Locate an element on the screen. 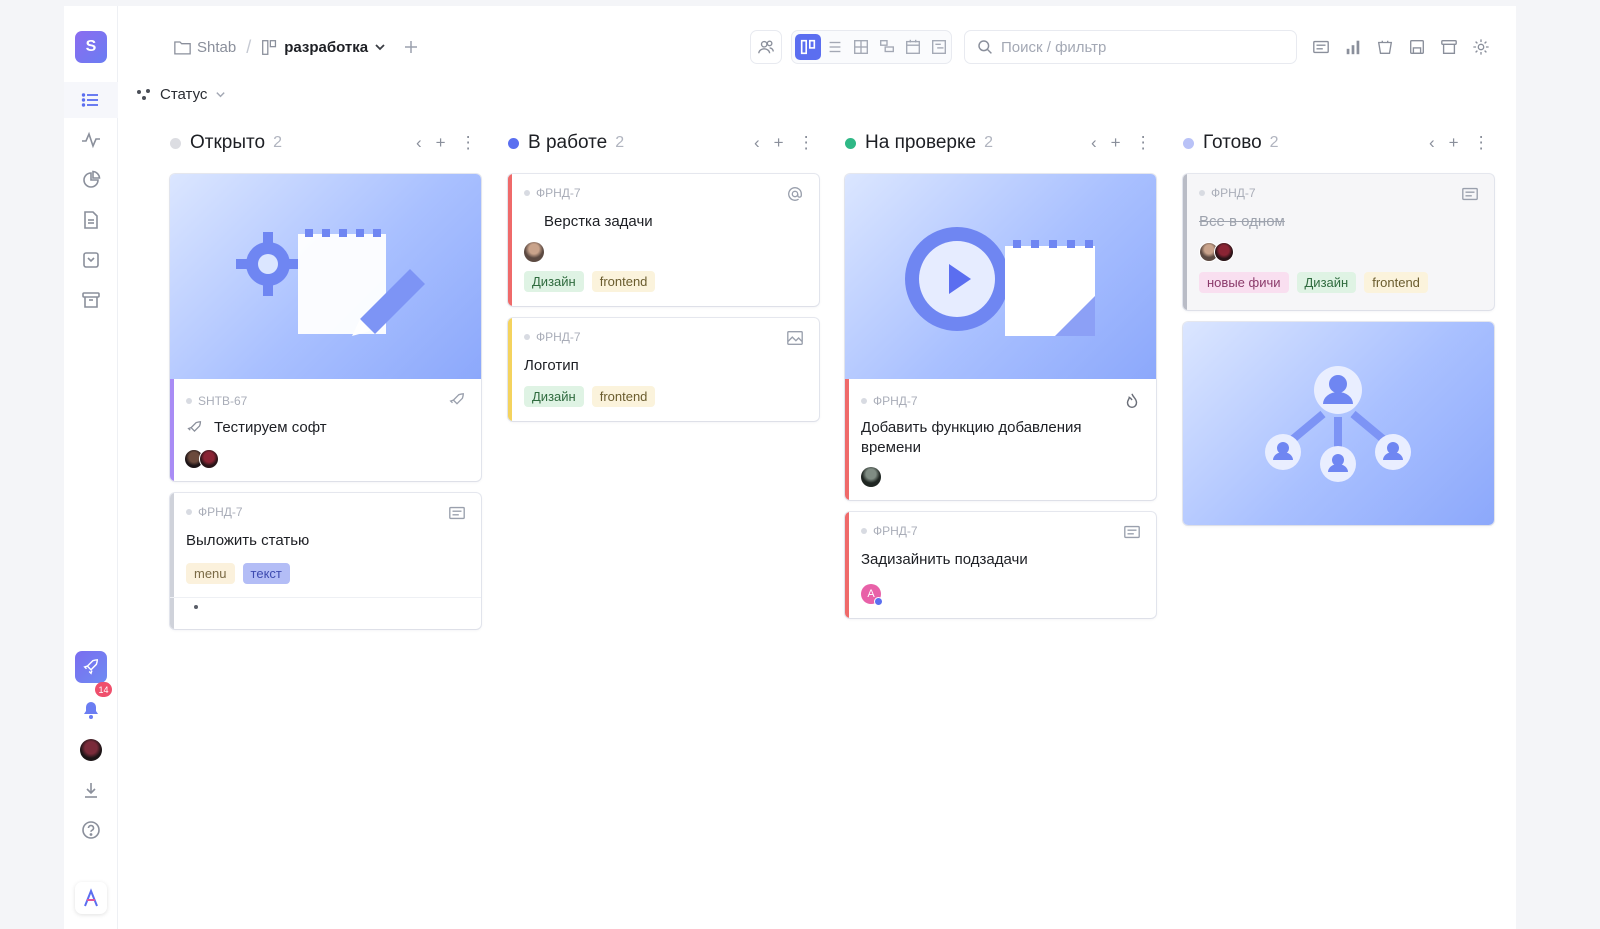  sidebar-item-download is located at coordinates (91, 790).